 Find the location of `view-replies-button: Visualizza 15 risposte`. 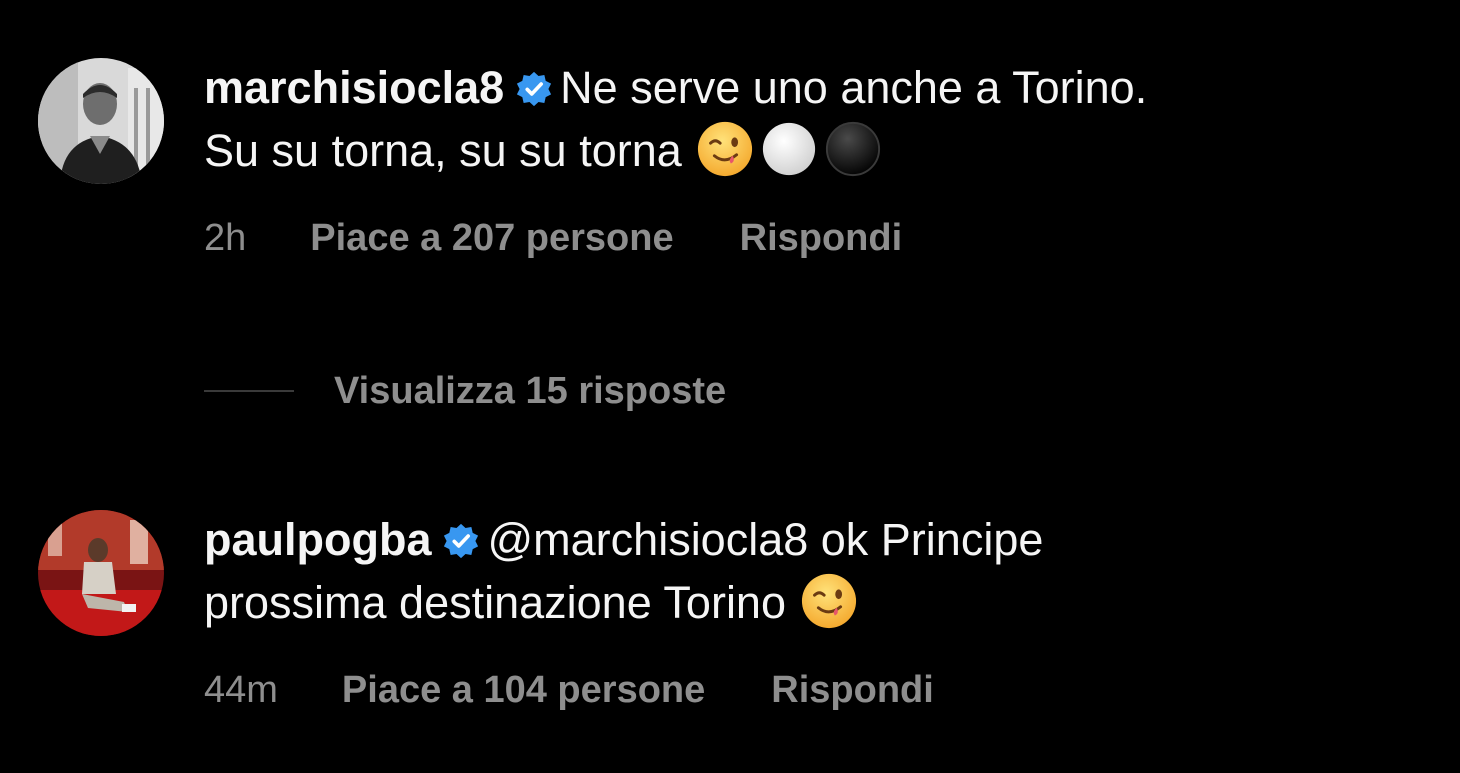

view-replies-button: Visualizza 15 risposte is located at coordinates (465, 391).